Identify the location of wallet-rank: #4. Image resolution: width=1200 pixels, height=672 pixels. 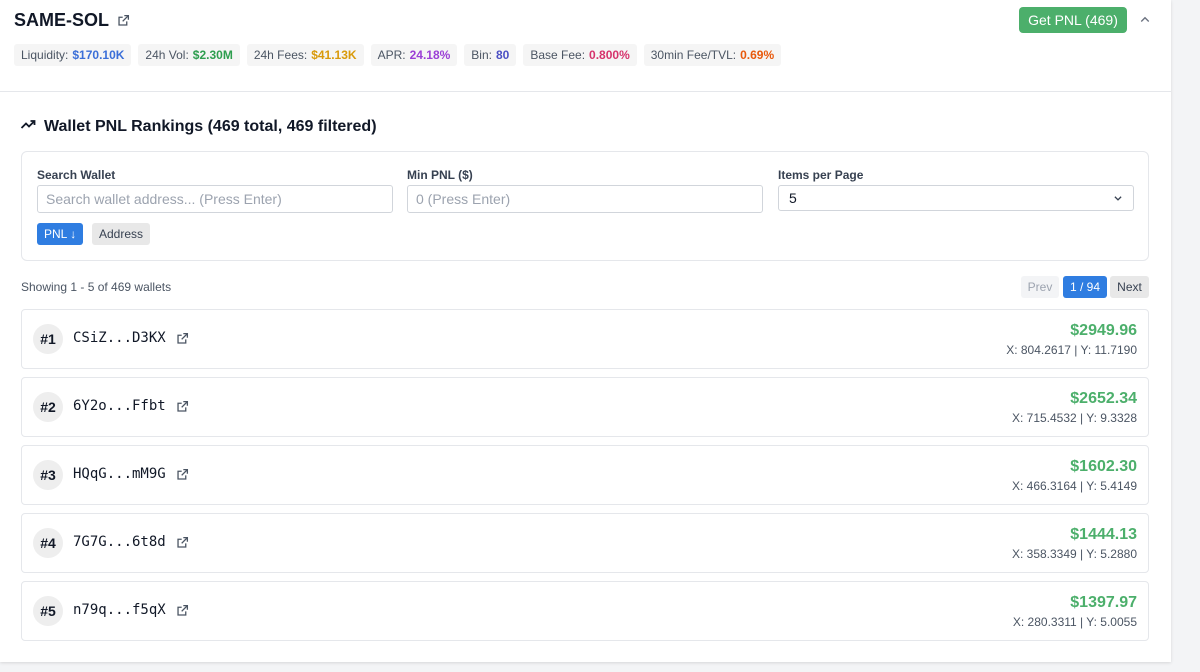
(48, 543).